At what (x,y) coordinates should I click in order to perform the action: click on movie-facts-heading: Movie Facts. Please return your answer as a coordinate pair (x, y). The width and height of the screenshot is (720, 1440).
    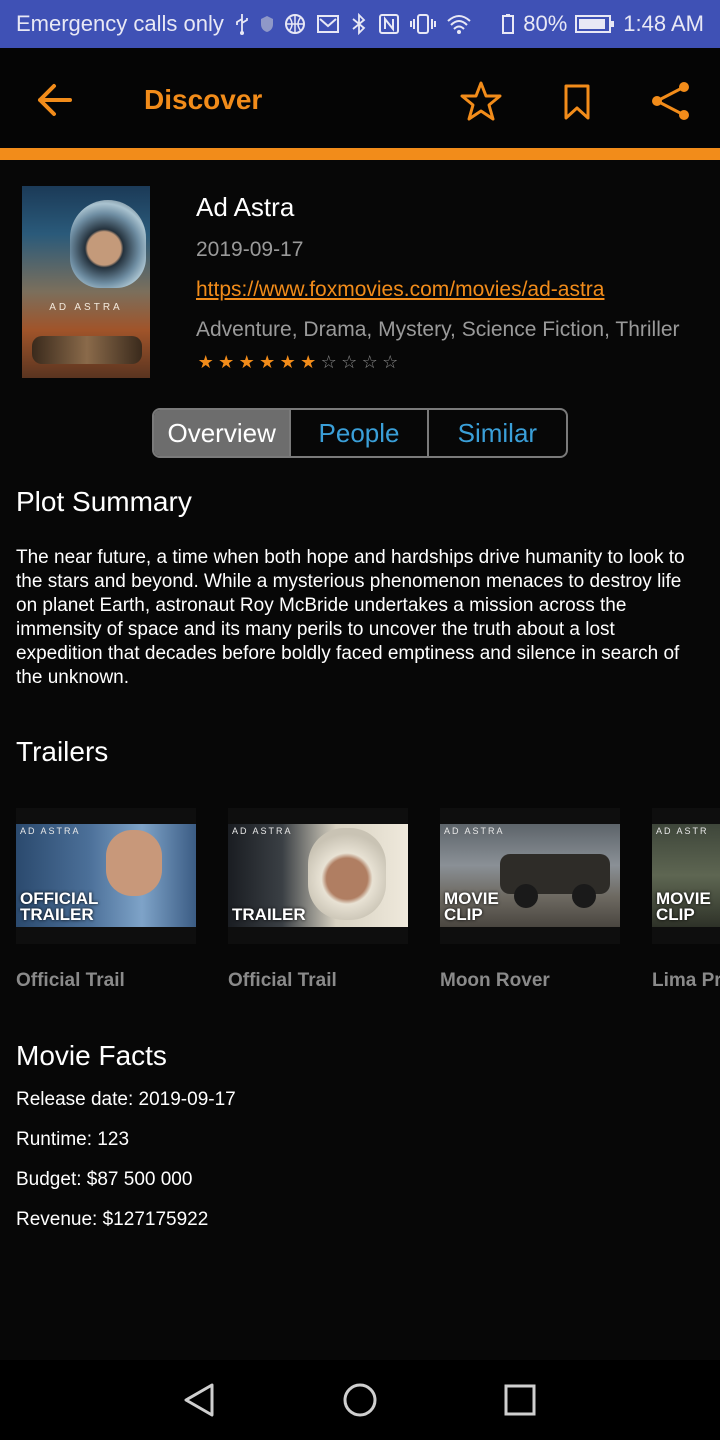
    Looking at the image, I should click on (91, 1055).